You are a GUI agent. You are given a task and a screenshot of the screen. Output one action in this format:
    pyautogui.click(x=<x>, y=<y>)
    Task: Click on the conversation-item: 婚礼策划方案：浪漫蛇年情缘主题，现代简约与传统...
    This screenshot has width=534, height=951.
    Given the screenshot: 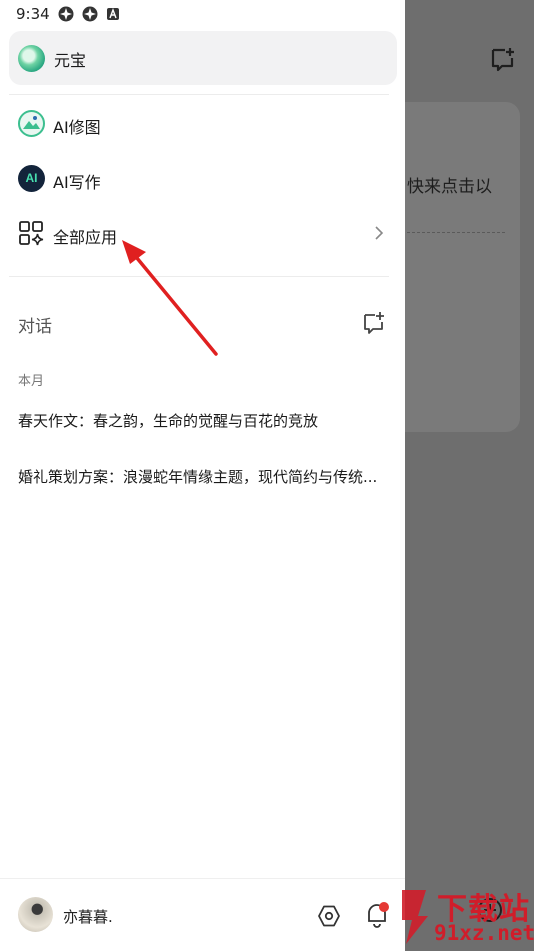 What is the action you would take?
    pyautogui.click(x=205, y=476)
    